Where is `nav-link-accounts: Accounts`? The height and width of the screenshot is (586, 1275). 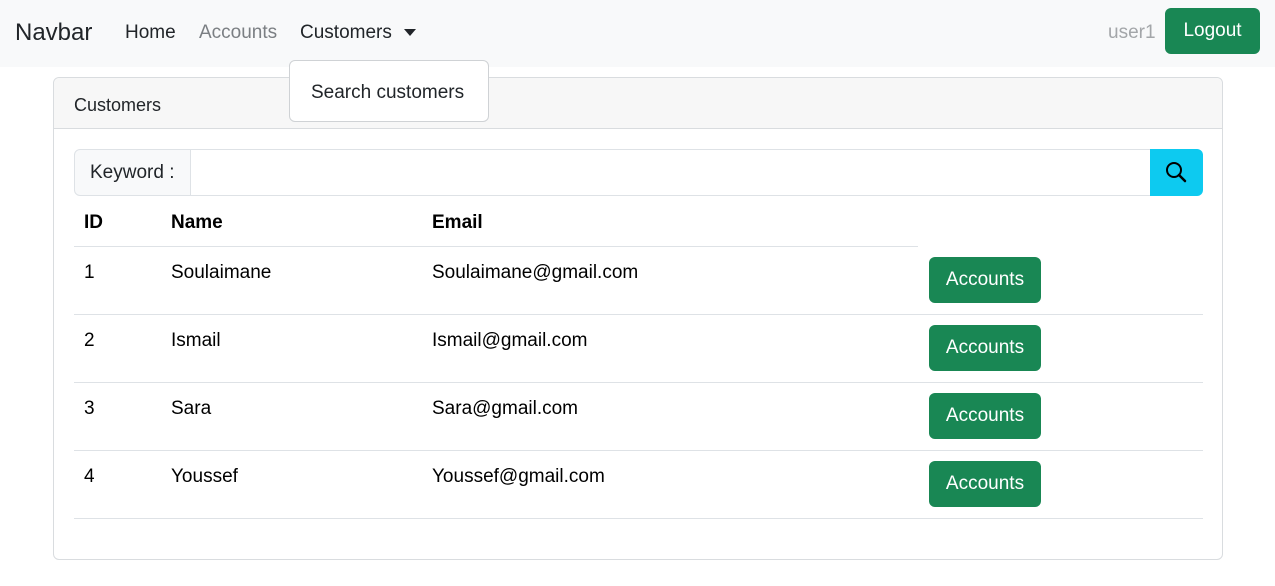
nav-link-accounts: Accounts is located at coordinates (238, 33).